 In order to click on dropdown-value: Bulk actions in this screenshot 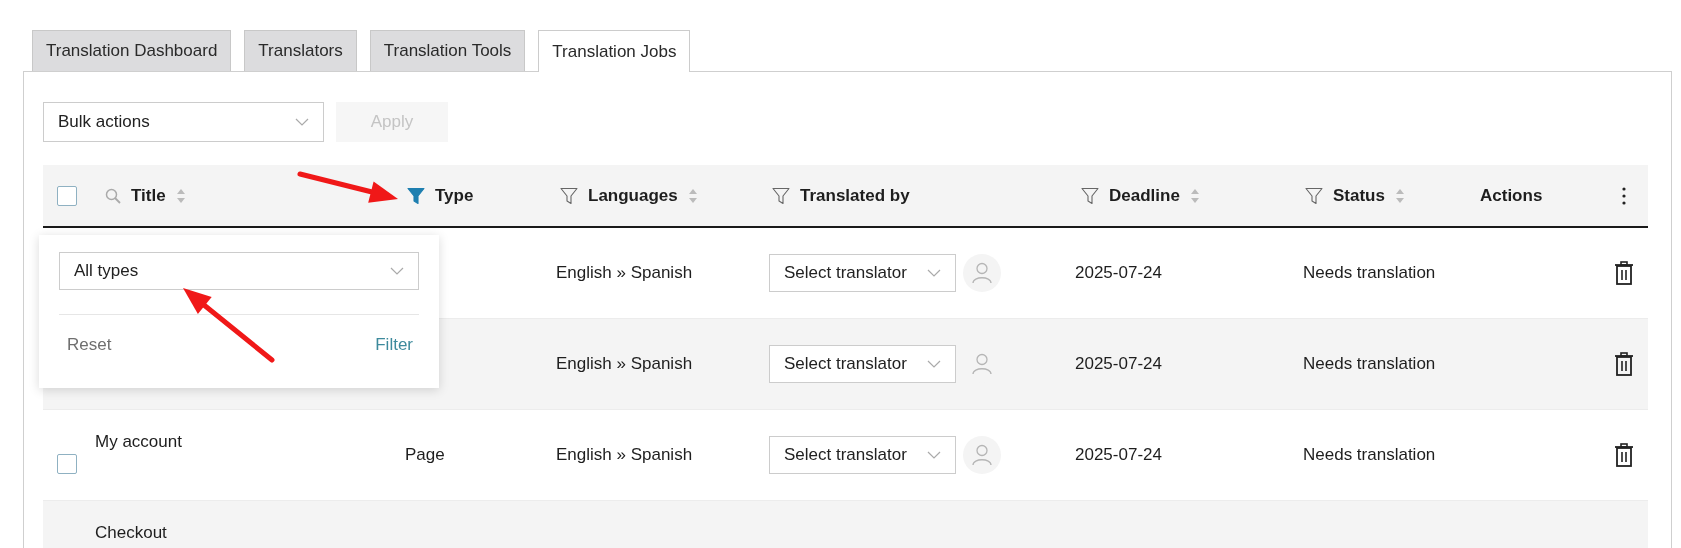, I will do `click(104, 122)`.